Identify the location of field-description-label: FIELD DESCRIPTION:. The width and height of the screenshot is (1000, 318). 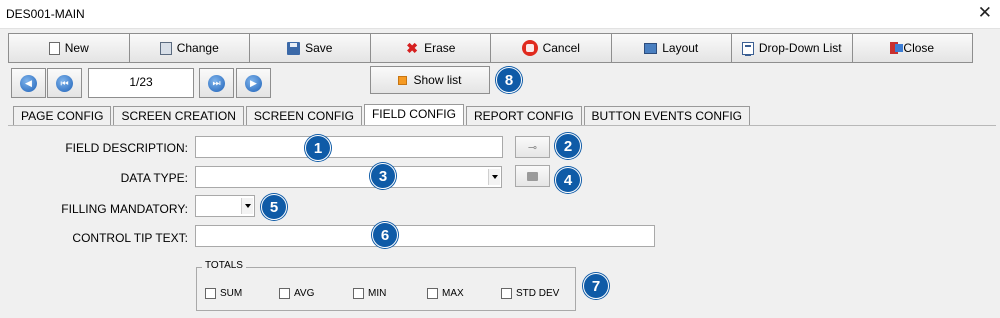
(126, 148).